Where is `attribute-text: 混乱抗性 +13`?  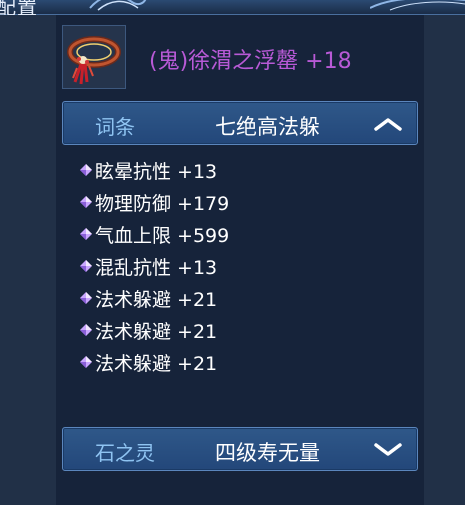
attribute-text: 混乱抗性 +13 is located at coordinates (156, 267).